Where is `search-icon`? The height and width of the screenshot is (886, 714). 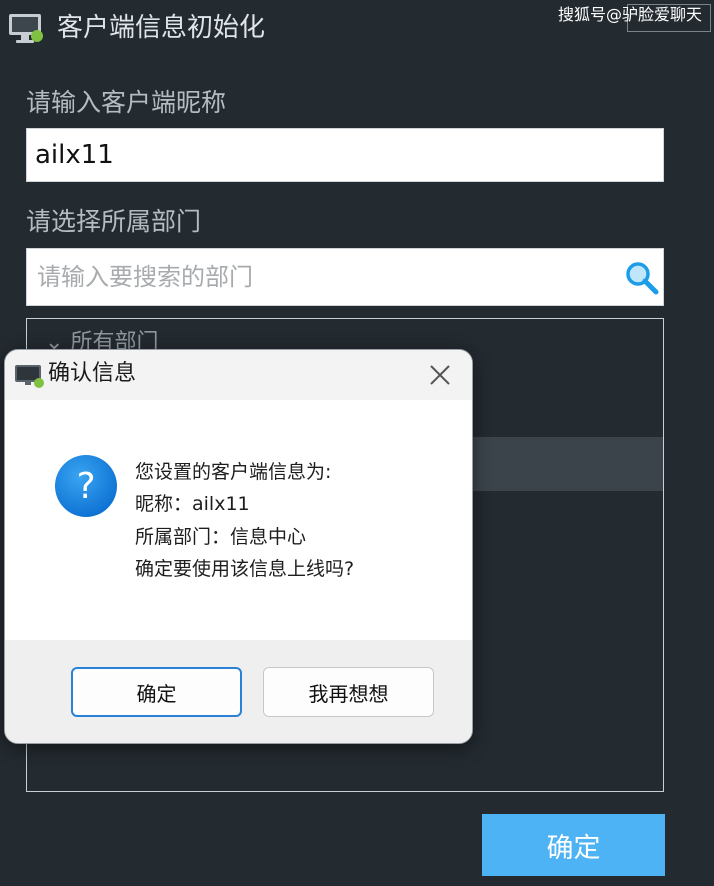 search-icon is located at coordinates (642, 278).